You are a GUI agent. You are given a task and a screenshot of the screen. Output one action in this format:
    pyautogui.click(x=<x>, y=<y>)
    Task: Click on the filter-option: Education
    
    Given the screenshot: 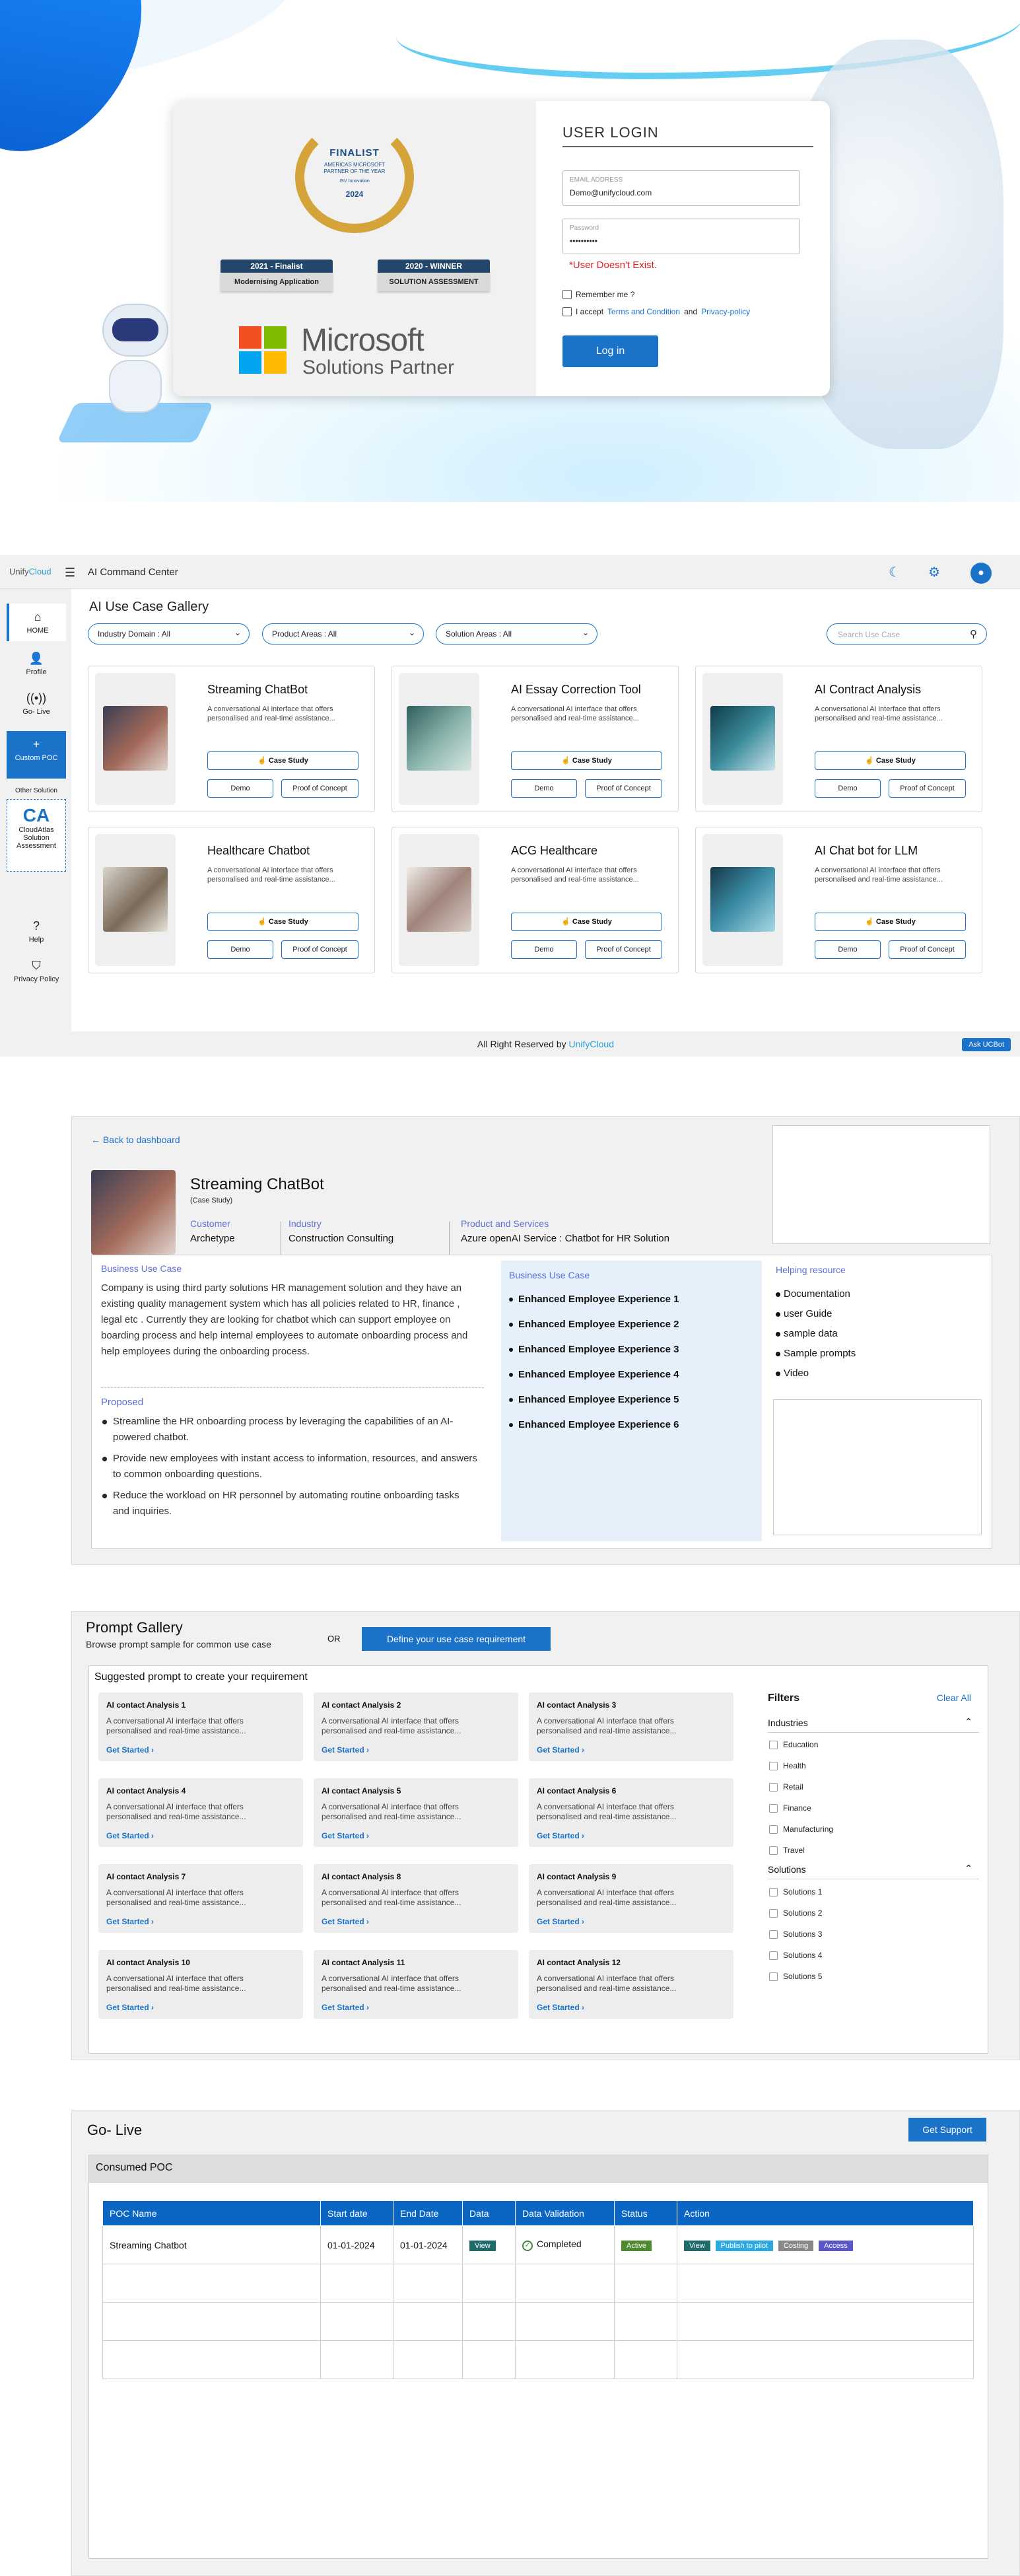 What is the action you would take?
    pyautogui.click(x=793, y=1745)
    